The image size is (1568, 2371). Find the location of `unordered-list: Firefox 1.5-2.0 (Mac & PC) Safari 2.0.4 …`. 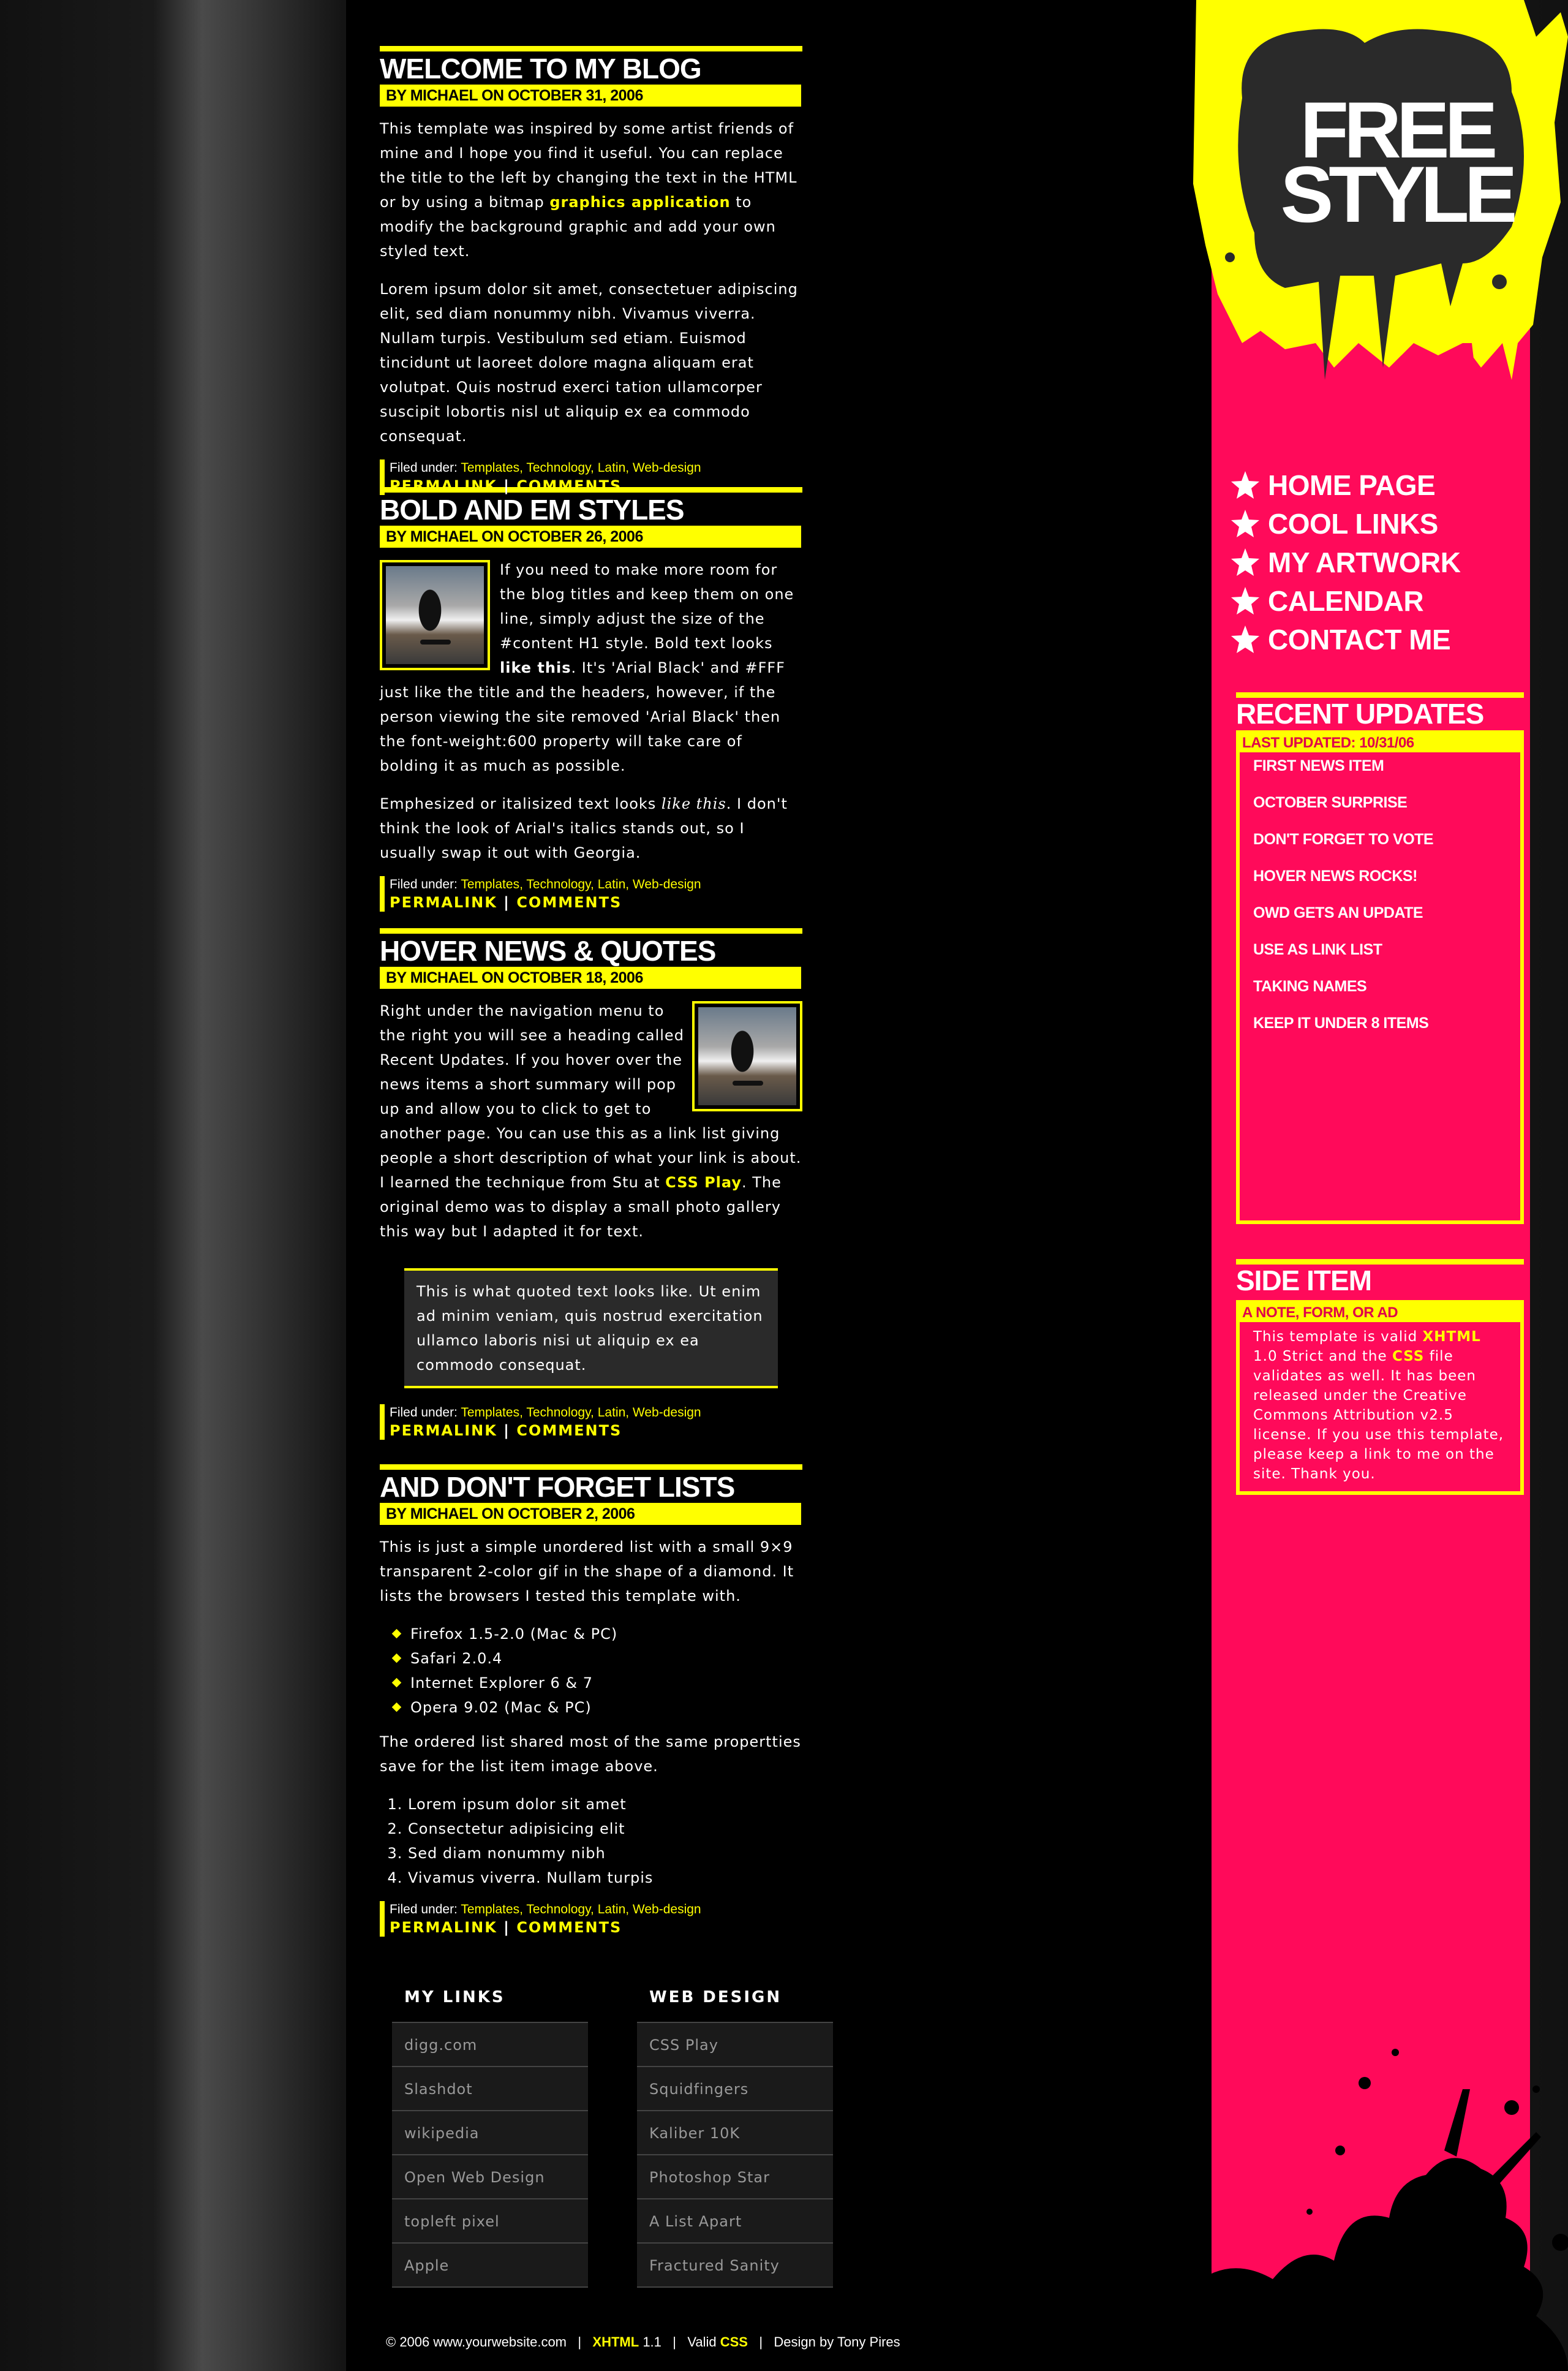

unordered-list: Firefox 1.5-2.0 (Mac & PC) Safari 2.0.4 … is located at coordinates (597, 1671).